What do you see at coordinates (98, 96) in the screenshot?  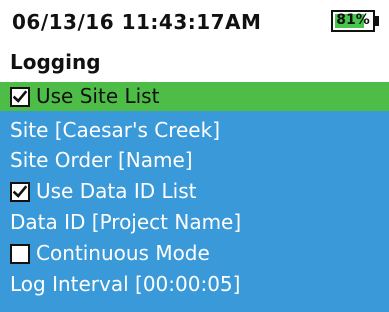 I see `menu-item-label: Use Site List` at bounding box center [98, 96].